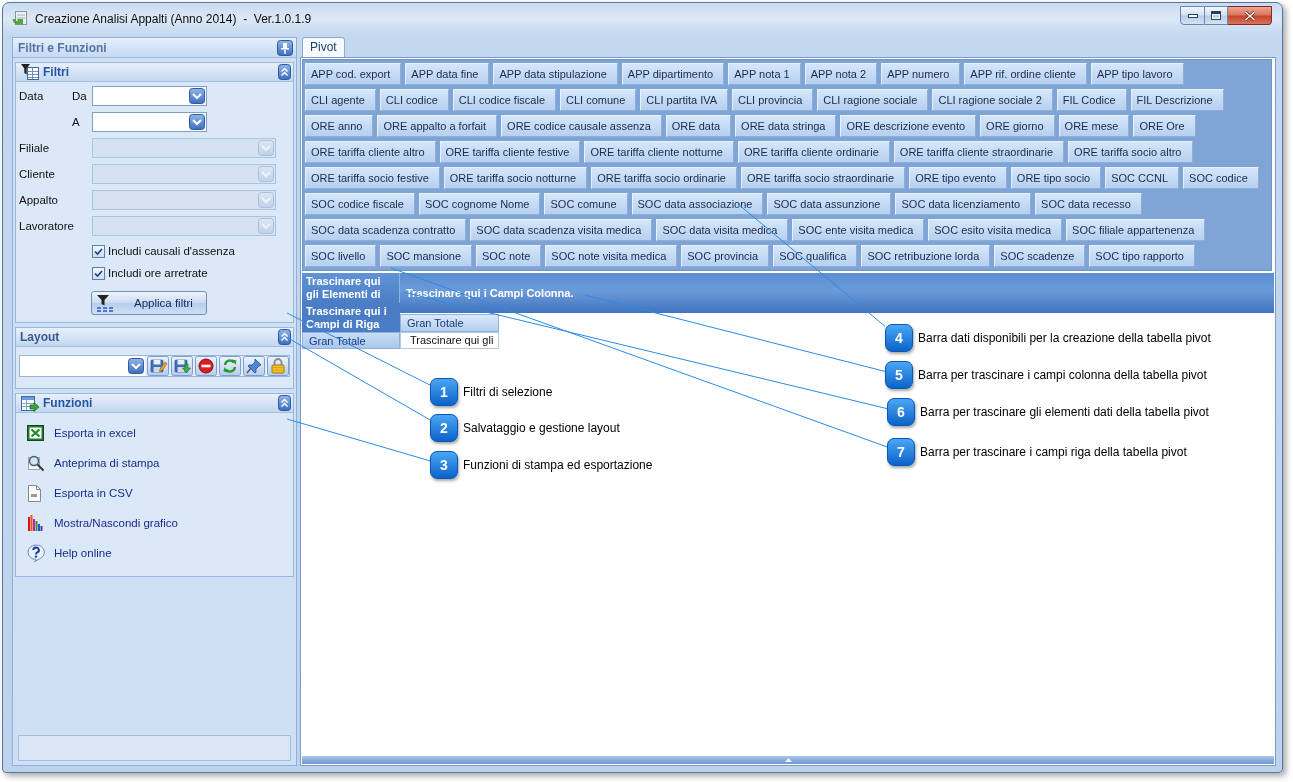 This screenshot has height=782, width=1293. I want to click on field-button: APP data stipulazione, so click(555, 74).